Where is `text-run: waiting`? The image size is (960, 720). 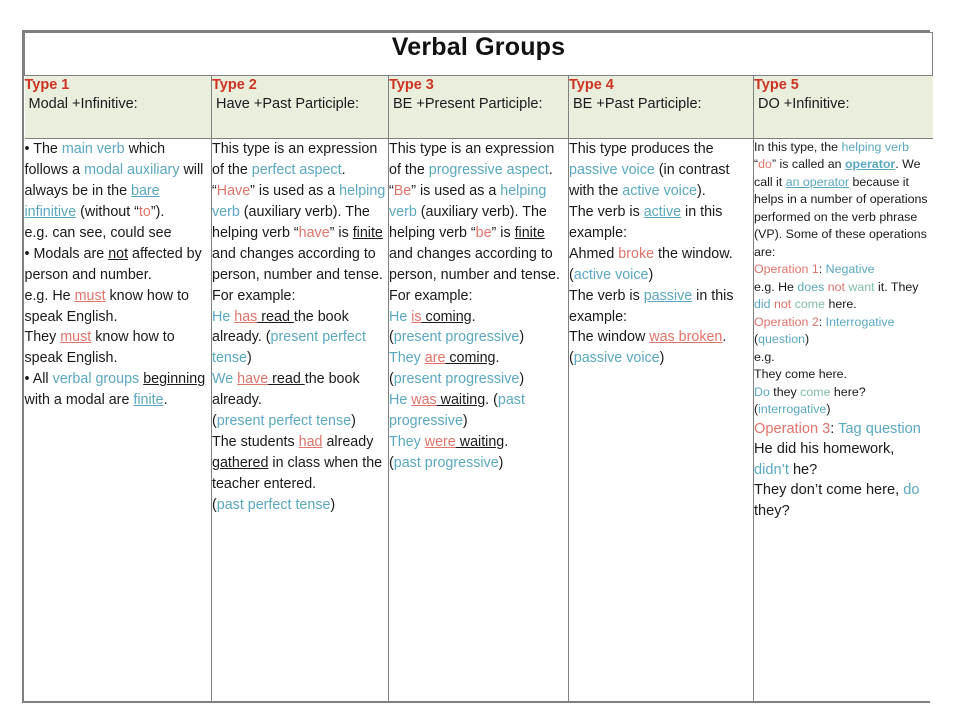
text-run: waiting is located at coordinates (461, 400).